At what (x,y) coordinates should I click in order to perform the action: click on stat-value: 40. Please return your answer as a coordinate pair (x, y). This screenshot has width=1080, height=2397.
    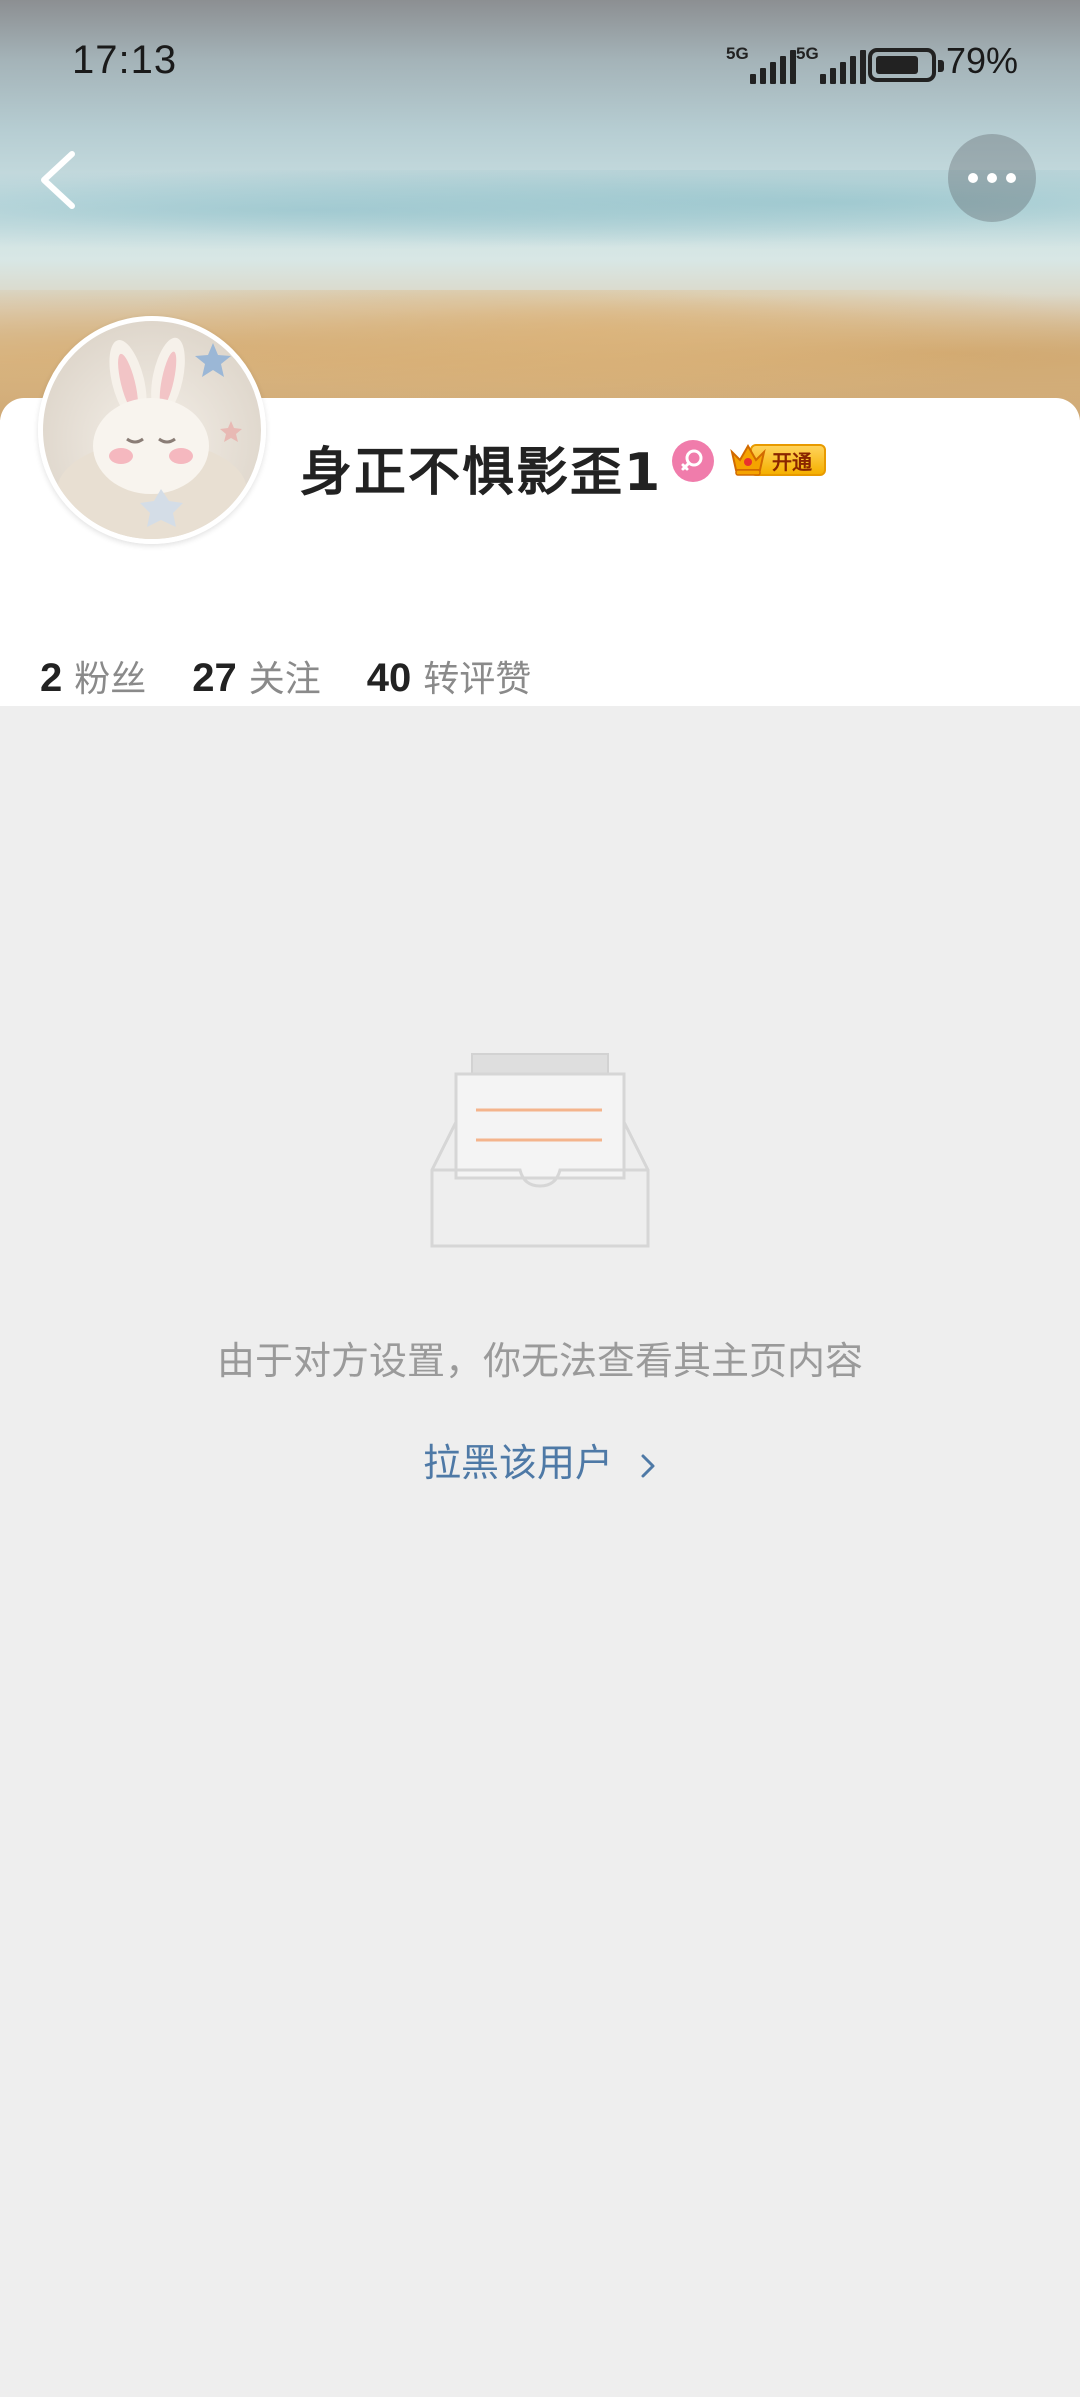
    Looking at the image, I should click on (389, 678).